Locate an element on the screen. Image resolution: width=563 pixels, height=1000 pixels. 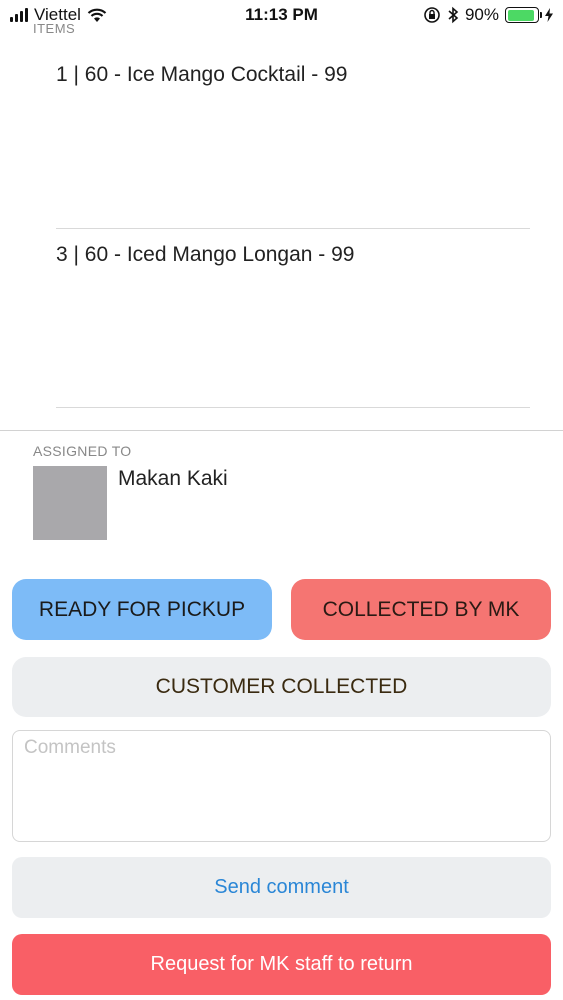
request-staff-return-button: Request for MK staff to return is located at coordinates (281, 964).